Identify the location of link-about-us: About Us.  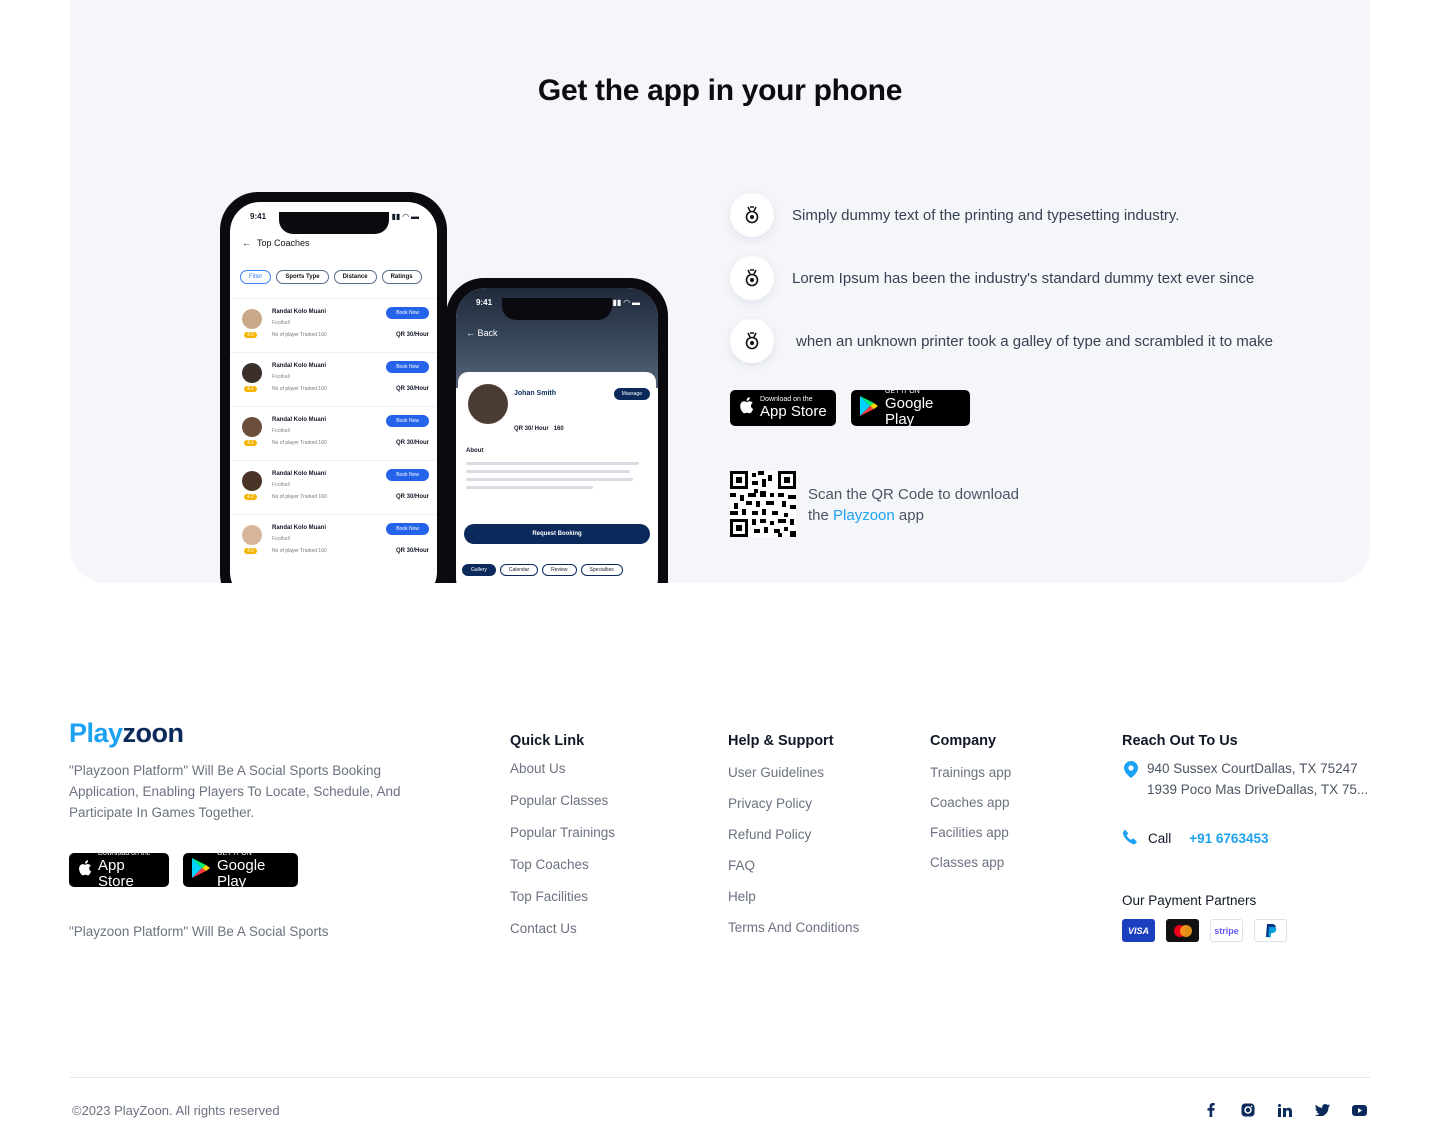
(562, 768).